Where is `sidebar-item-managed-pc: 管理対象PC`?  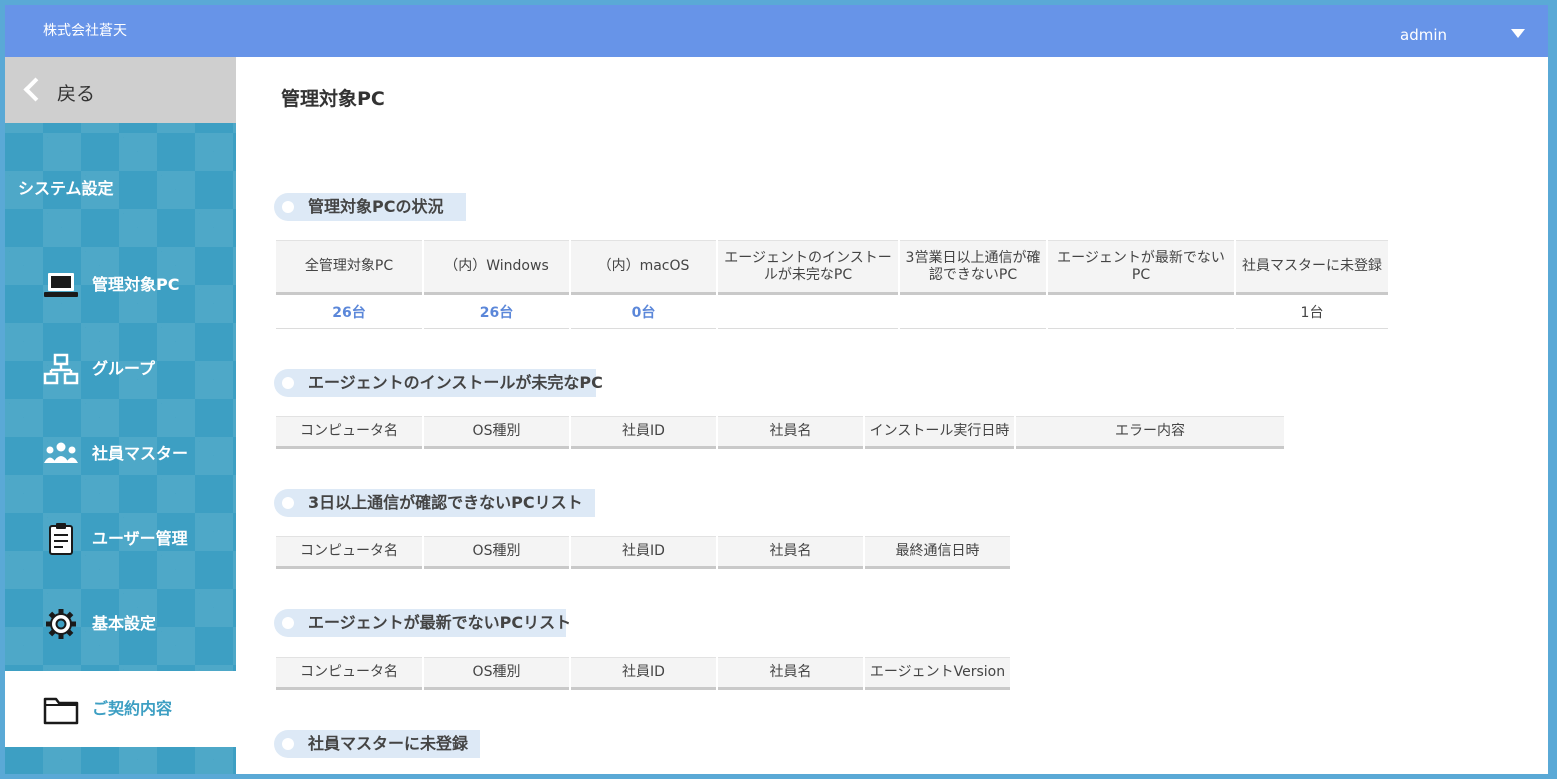 sidebar-item-managed-pc: 管理対象PC is located at coordinates (120, 285).